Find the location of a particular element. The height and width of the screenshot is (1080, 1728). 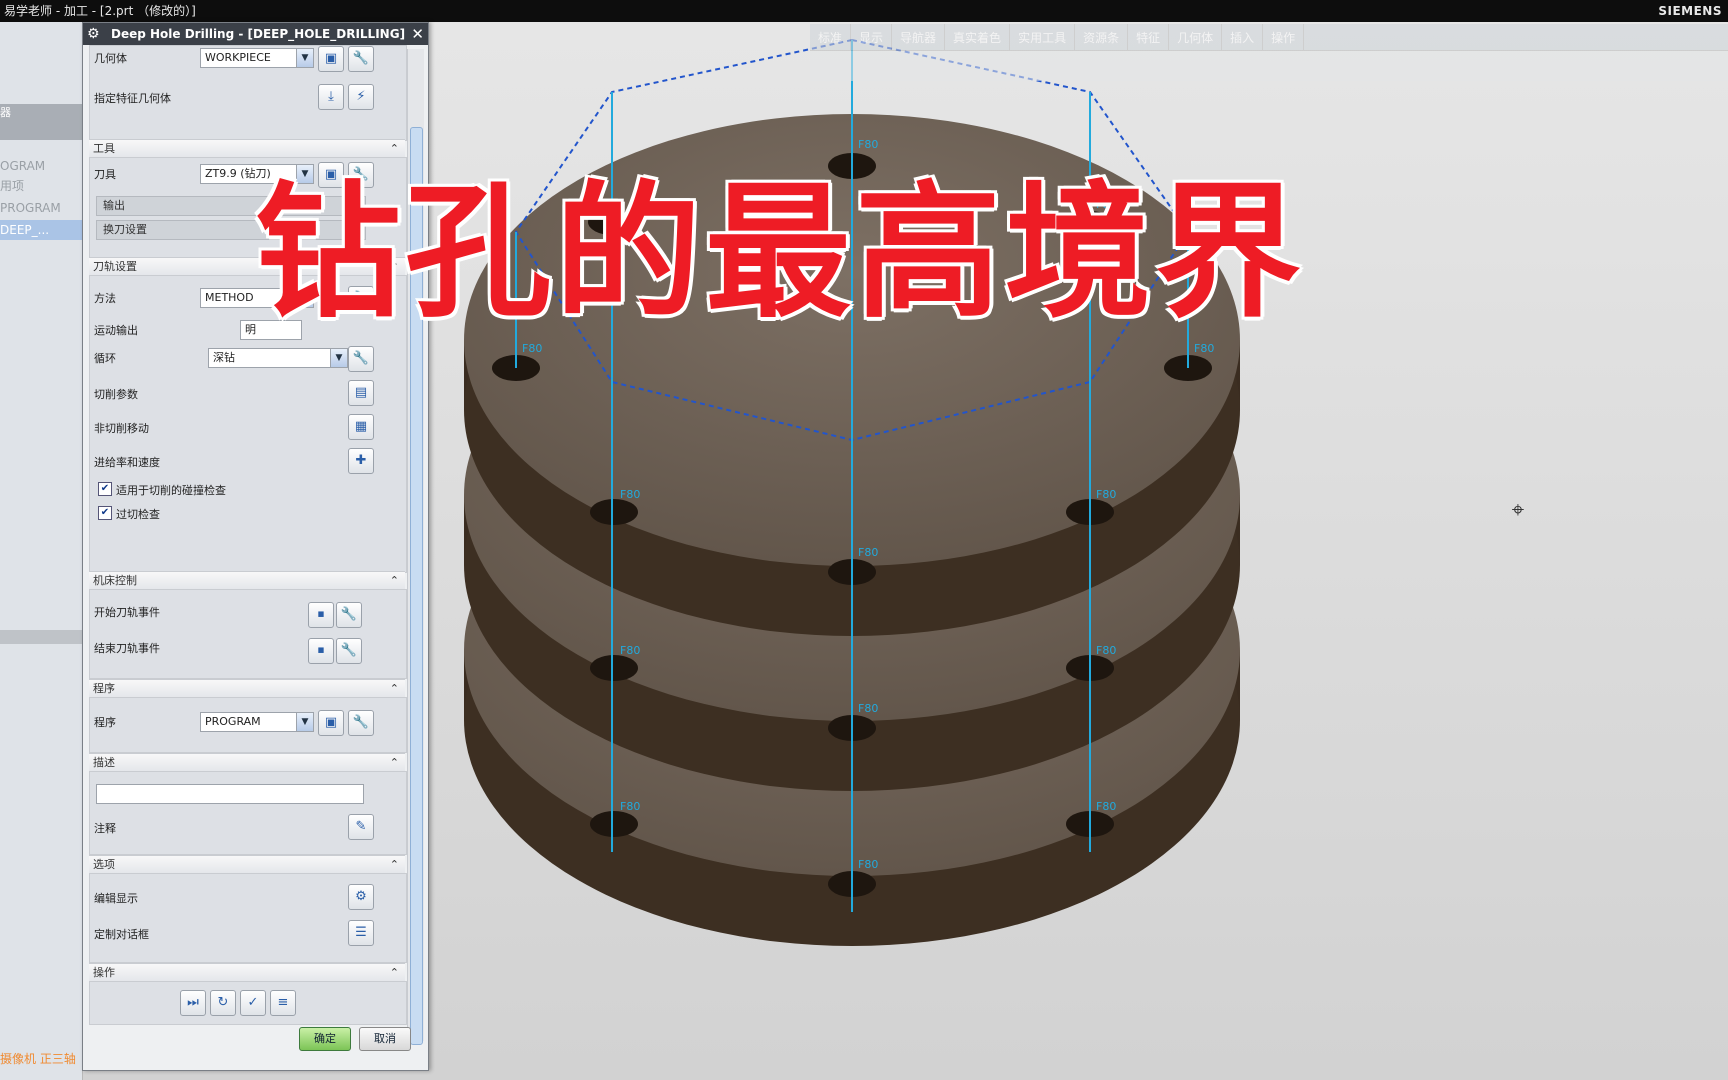

end-event-button: ⏹ is located at coordinates (321, 651).